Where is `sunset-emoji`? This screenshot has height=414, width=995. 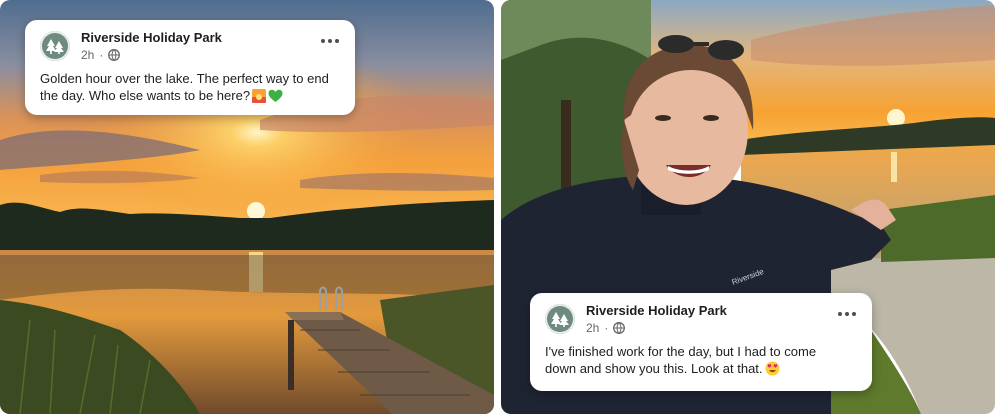
sunset-emoji is located at coordinates (259, 98).